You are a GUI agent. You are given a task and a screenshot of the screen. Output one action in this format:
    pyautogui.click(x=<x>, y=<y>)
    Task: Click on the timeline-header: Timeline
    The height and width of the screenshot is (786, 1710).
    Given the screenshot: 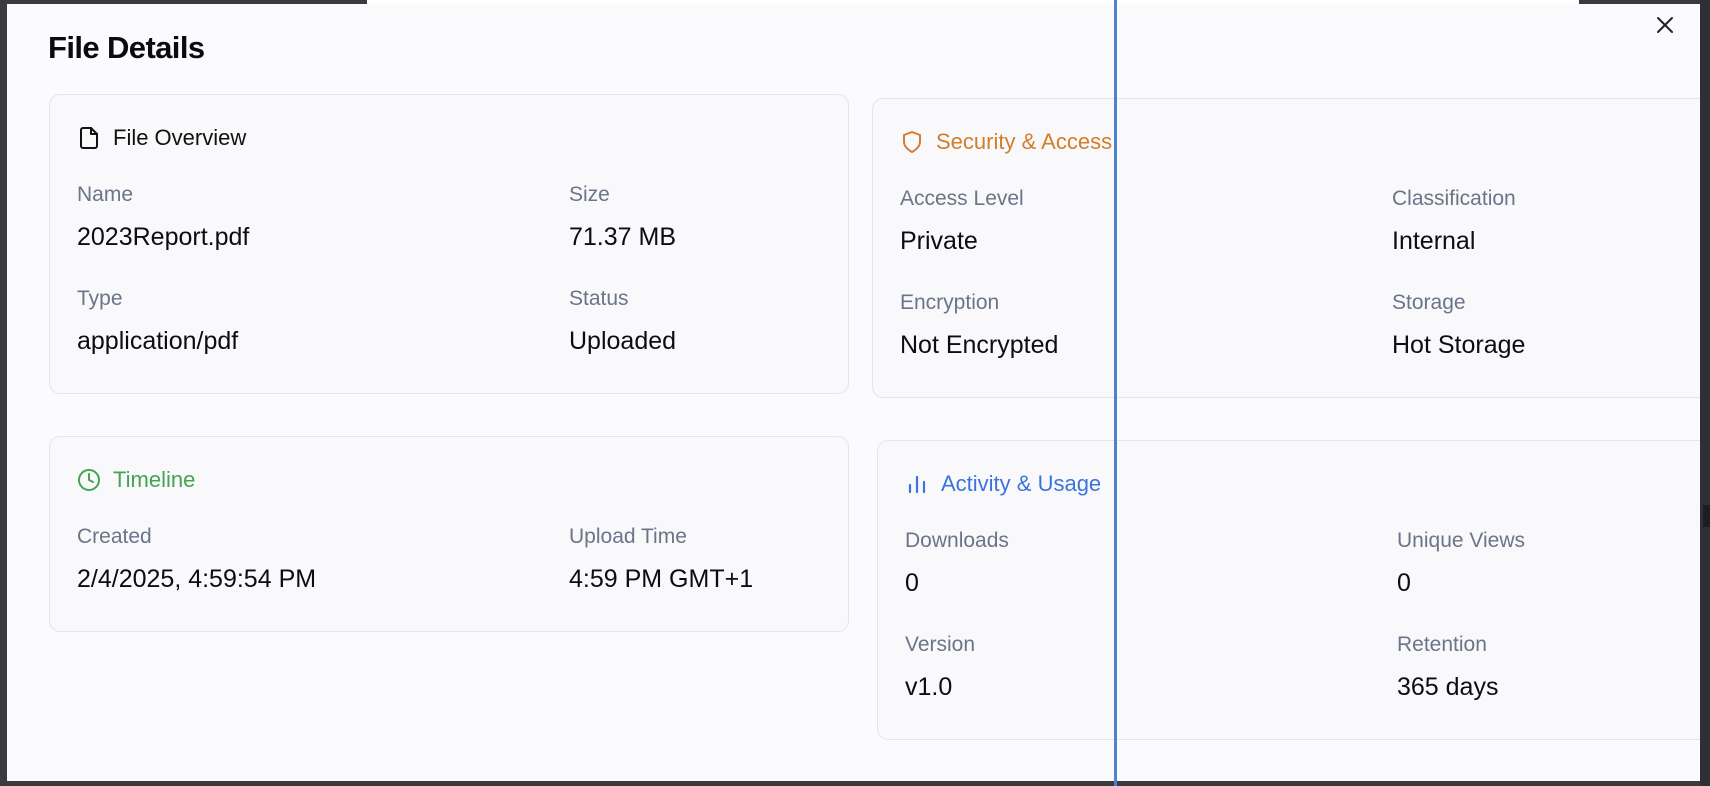 What is the action you would take?
    pyautogui.click(x=136, y=480)
    